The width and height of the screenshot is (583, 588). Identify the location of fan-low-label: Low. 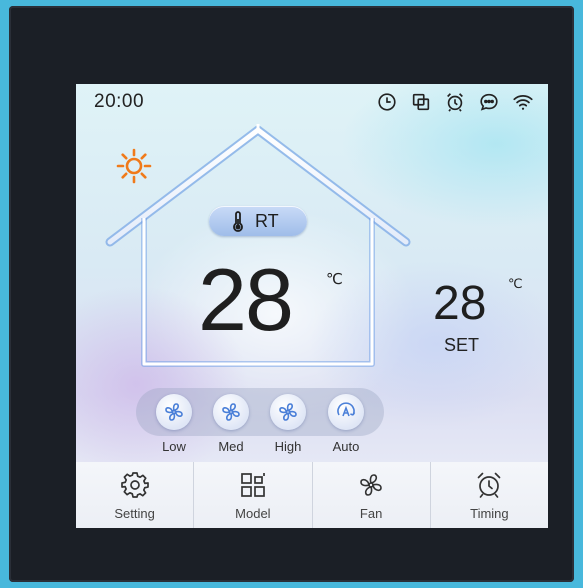
(174, 446).